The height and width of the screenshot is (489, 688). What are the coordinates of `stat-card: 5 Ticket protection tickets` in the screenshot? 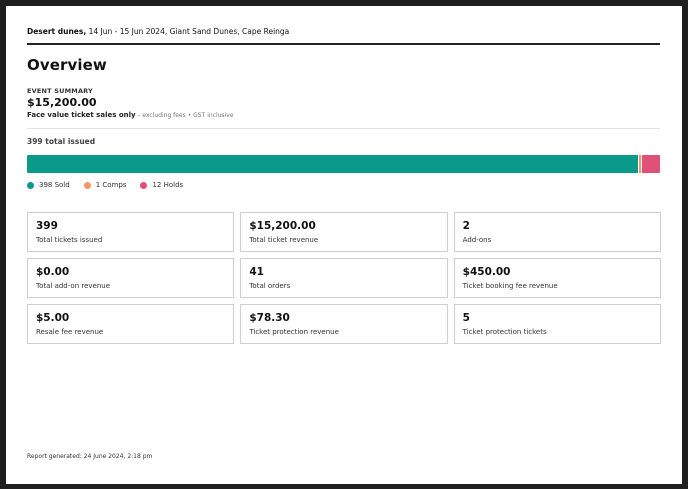 It's located at (557, 324).